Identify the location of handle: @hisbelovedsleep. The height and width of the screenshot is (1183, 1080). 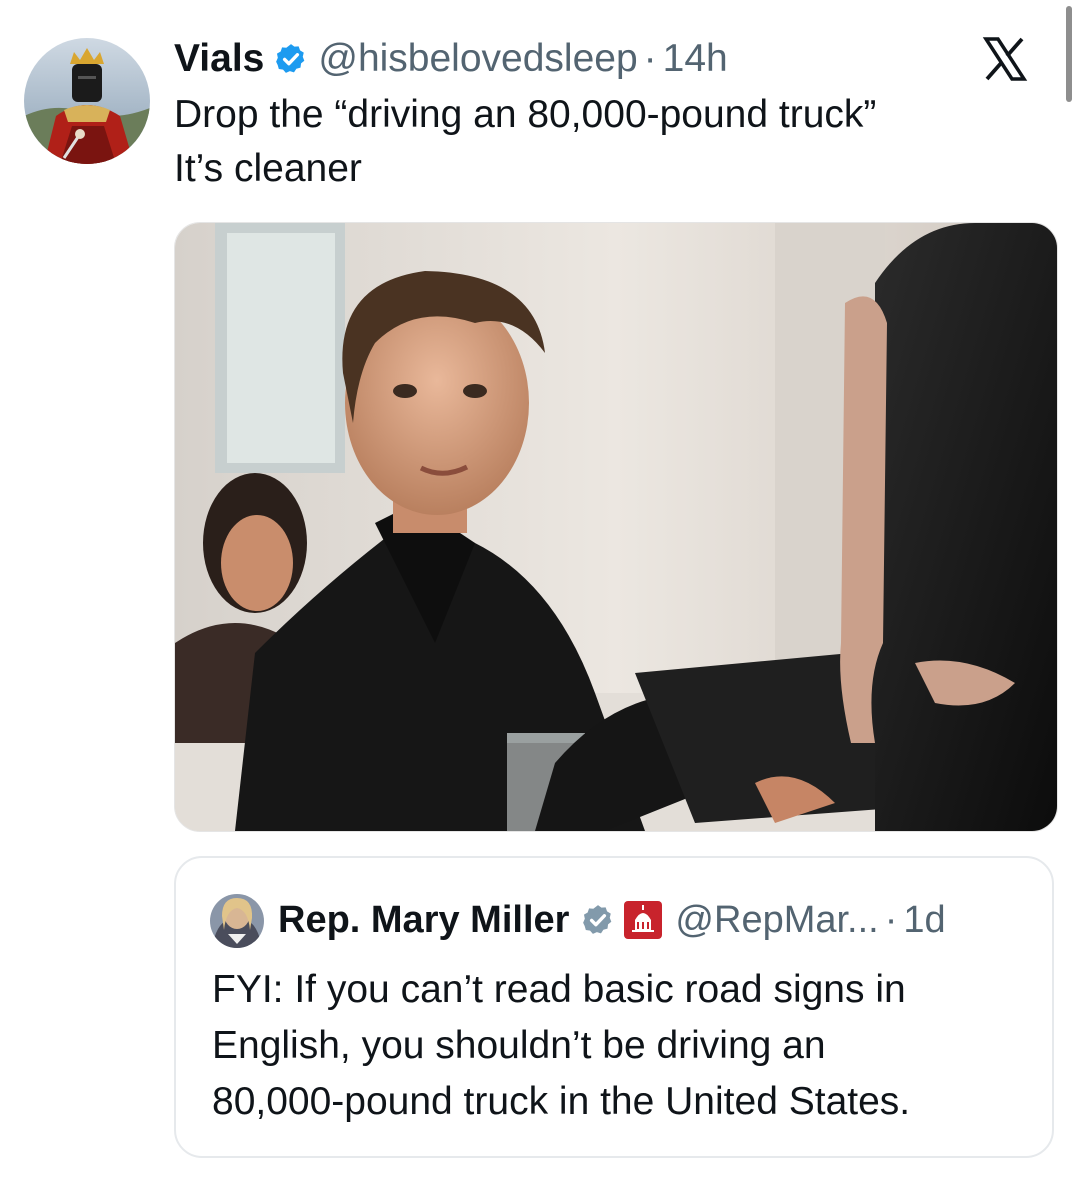
(477, 59).